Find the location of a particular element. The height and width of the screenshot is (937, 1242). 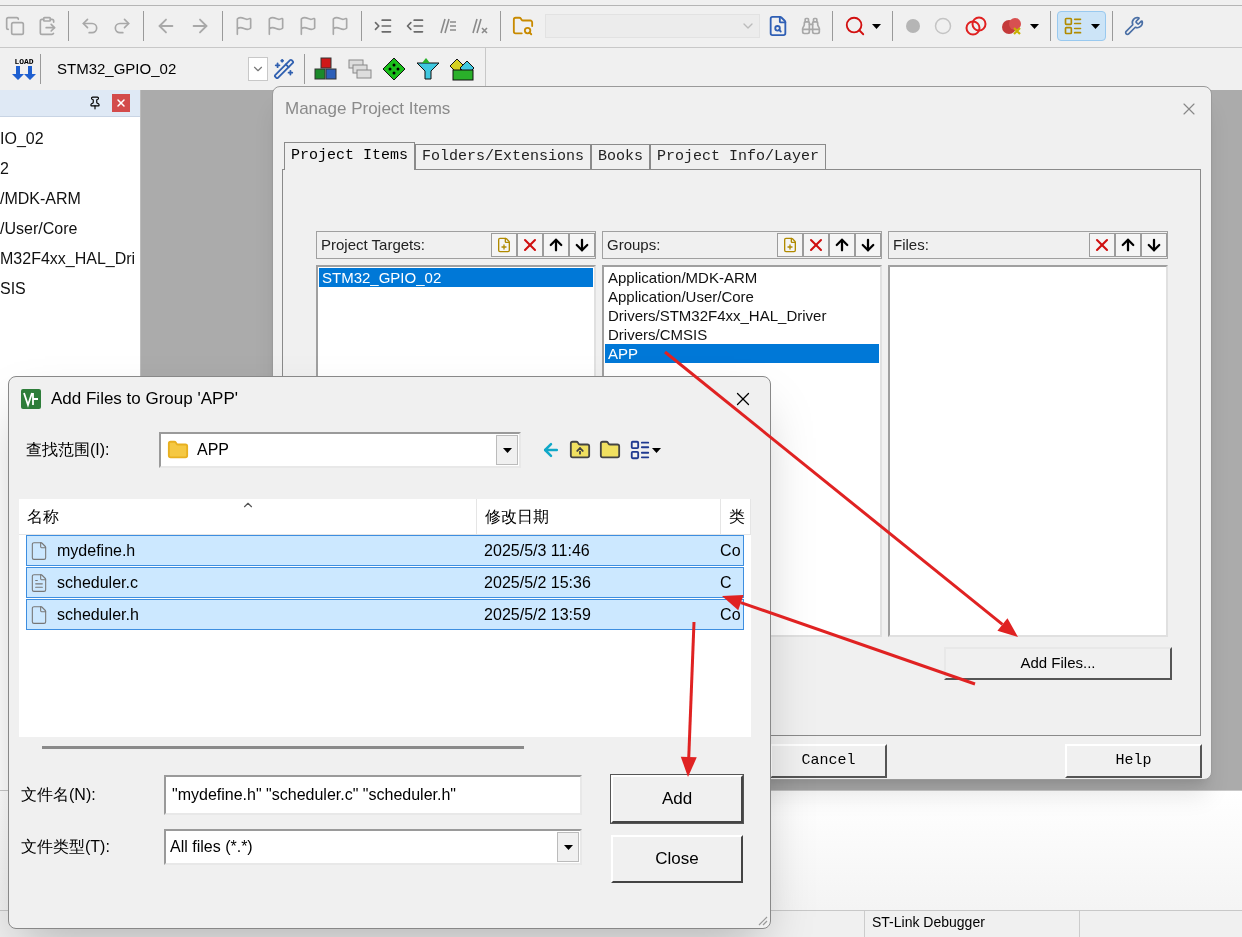

breakpoint-toggle-icon is located at coordinates (943, 26).